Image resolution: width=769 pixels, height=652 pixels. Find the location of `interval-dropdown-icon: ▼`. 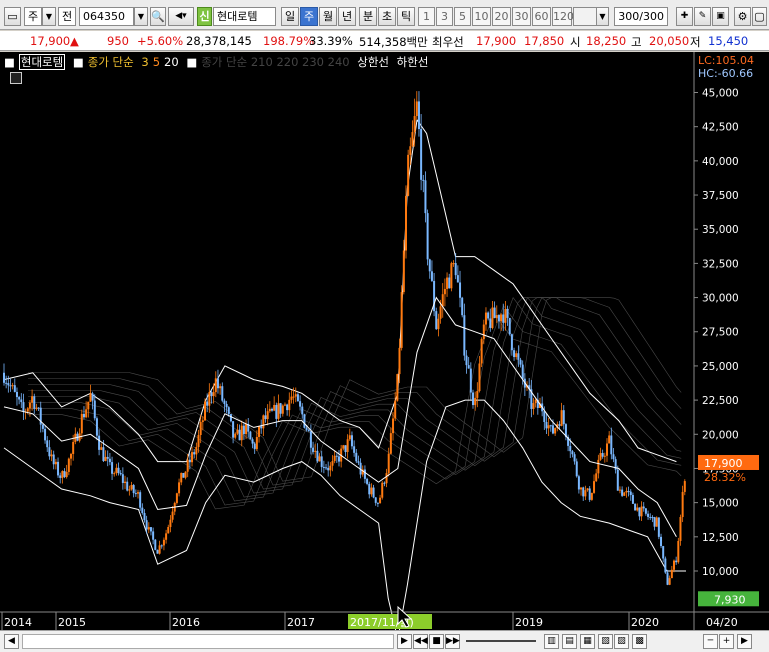

interval-dropdown-icon: ▼ is located at coordinates (602, 16).